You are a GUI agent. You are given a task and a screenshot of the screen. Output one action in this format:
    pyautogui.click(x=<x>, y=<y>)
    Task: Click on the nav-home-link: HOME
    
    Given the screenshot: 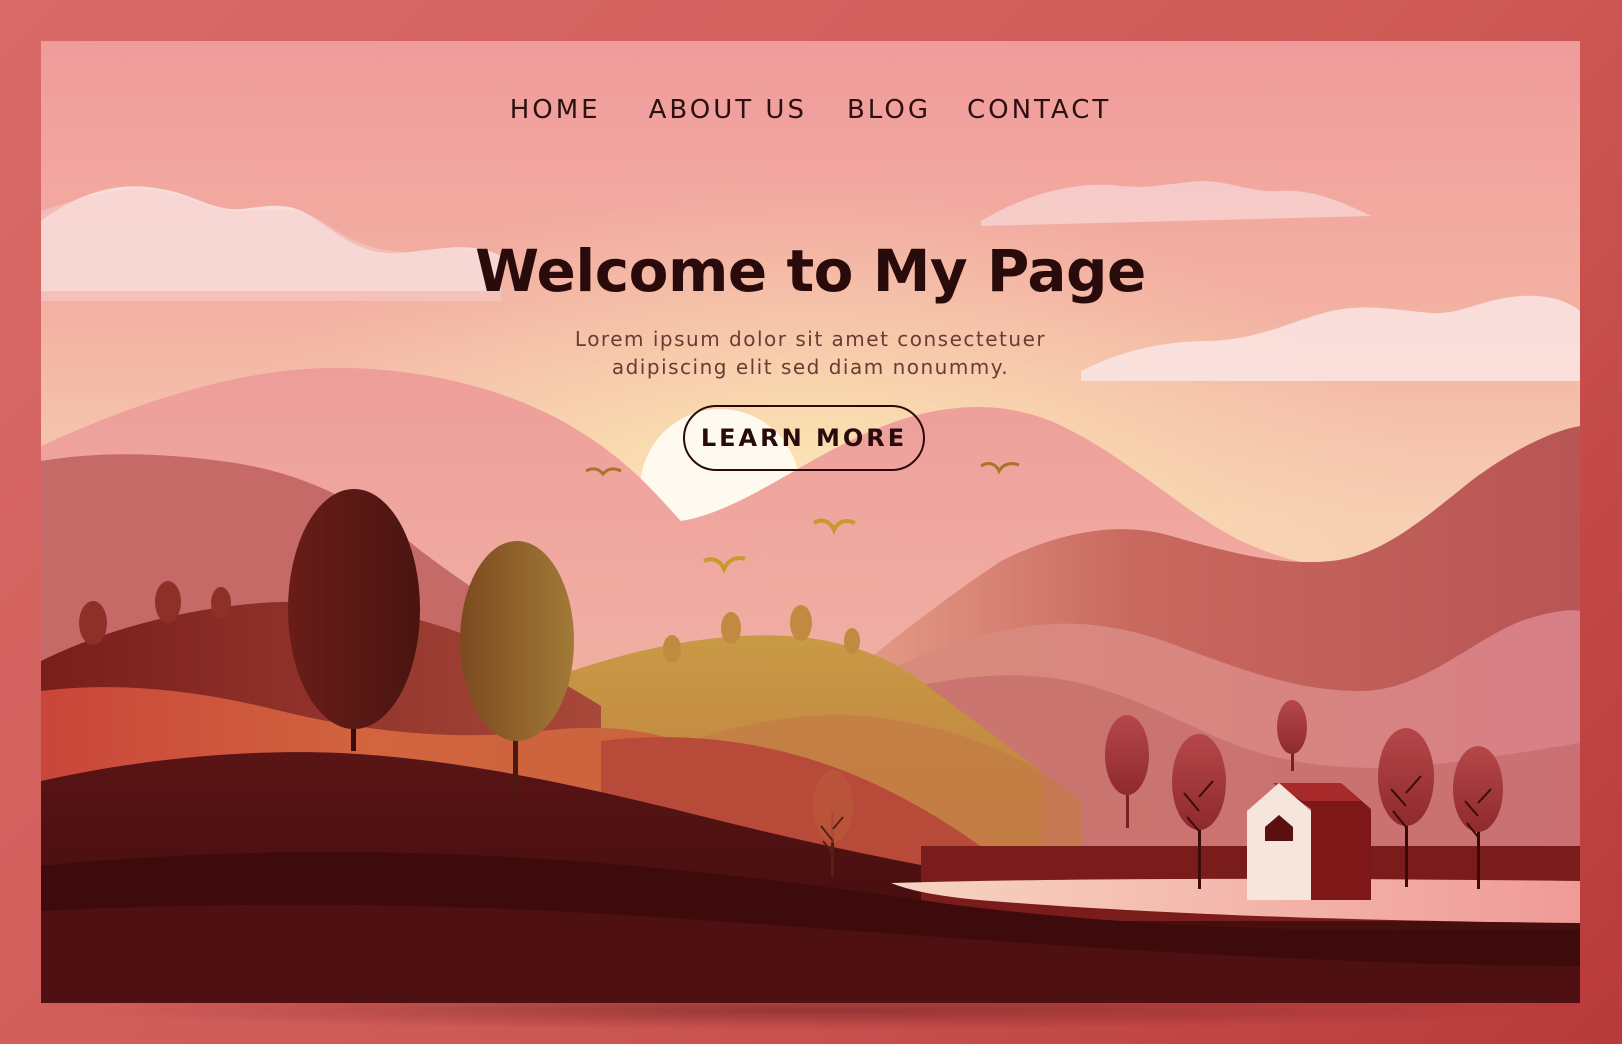 What is the action you would take?
    pyautogui.click(x=555, y=110)
    